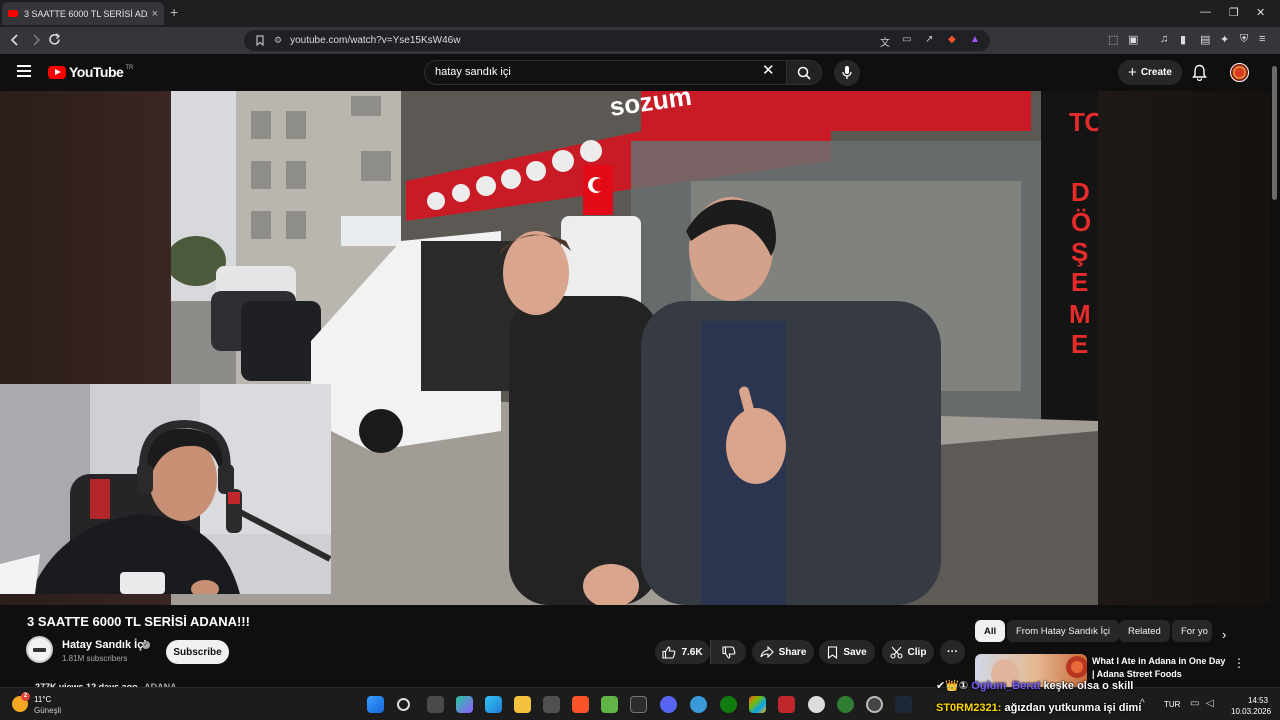 This screenshot has width=1280, height=720. I want to click on new-tab-button: +, so click(174, 12).